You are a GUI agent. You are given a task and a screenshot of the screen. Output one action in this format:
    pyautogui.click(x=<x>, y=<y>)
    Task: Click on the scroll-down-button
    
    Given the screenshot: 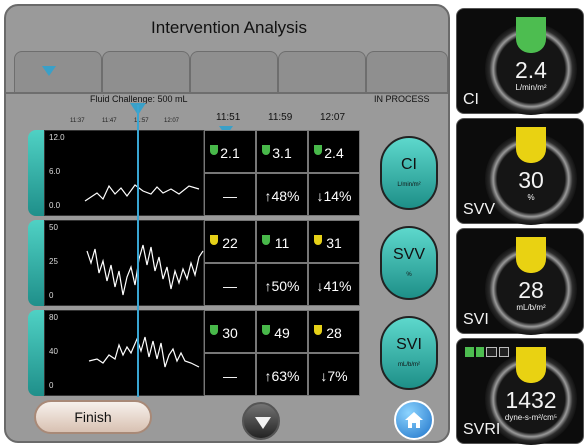 What is the action you would take?
    pyautogui.click(x=261, y=421)
    